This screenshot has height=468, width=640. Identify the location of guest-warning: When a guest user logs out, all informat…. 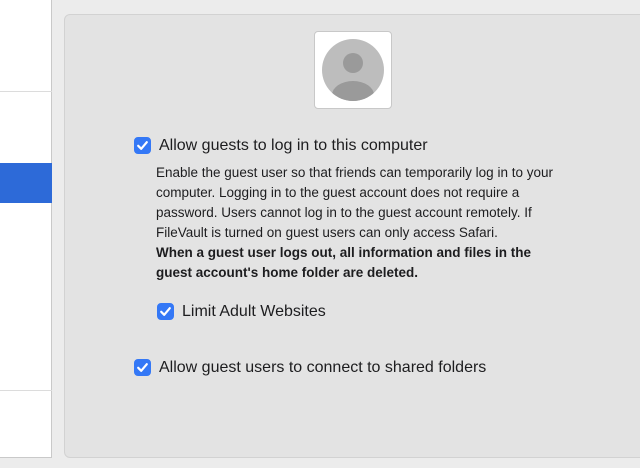
(343, 263).